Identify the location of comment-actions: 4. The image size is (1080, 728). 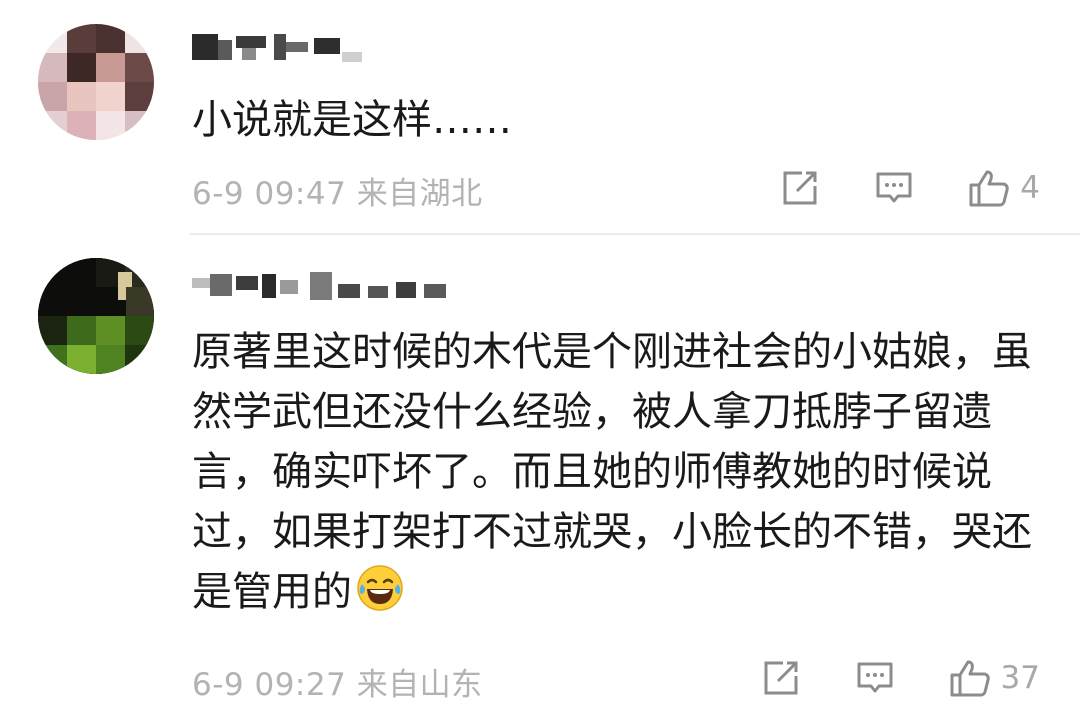
(910, 188).